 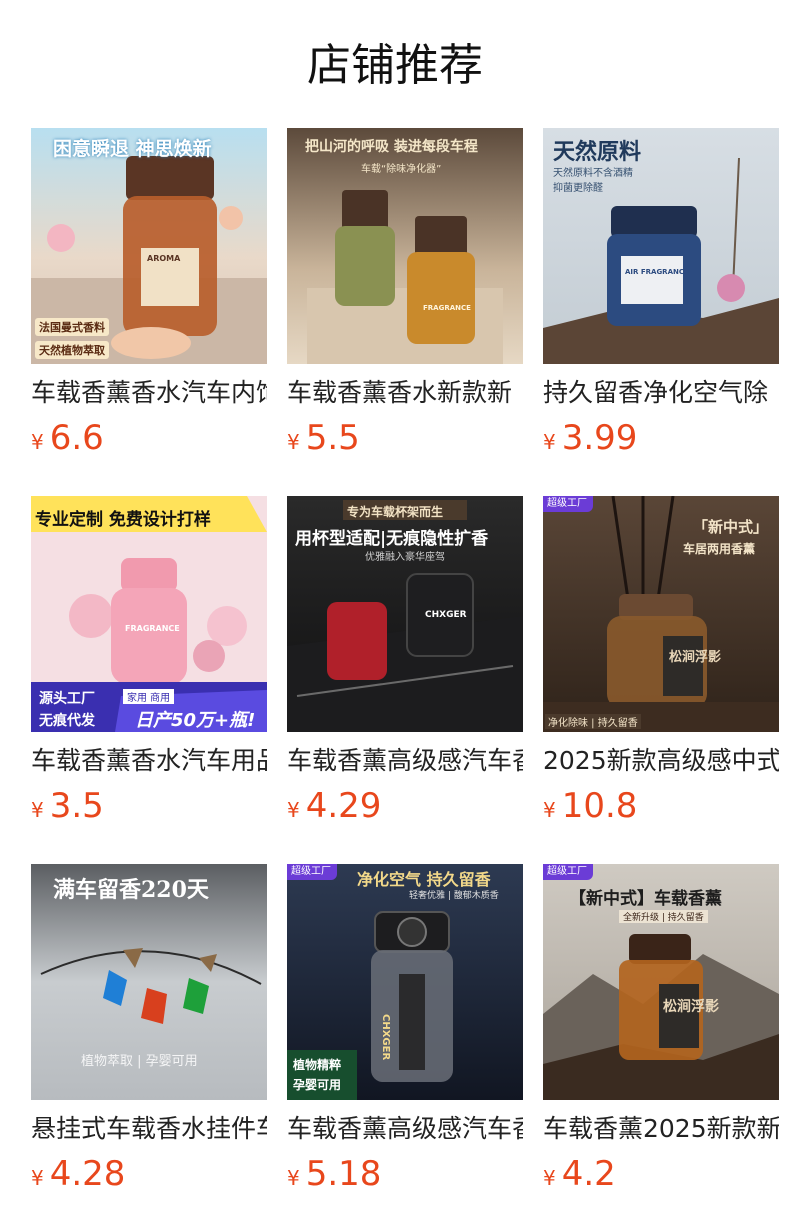 What do you see at coordinates (405, 246) in the screenshot?
I see `product-image: 把山河的呼吸 装进每段车程 车载“除味净化器” FRAGRANCE` at bounding box center [405, 246].